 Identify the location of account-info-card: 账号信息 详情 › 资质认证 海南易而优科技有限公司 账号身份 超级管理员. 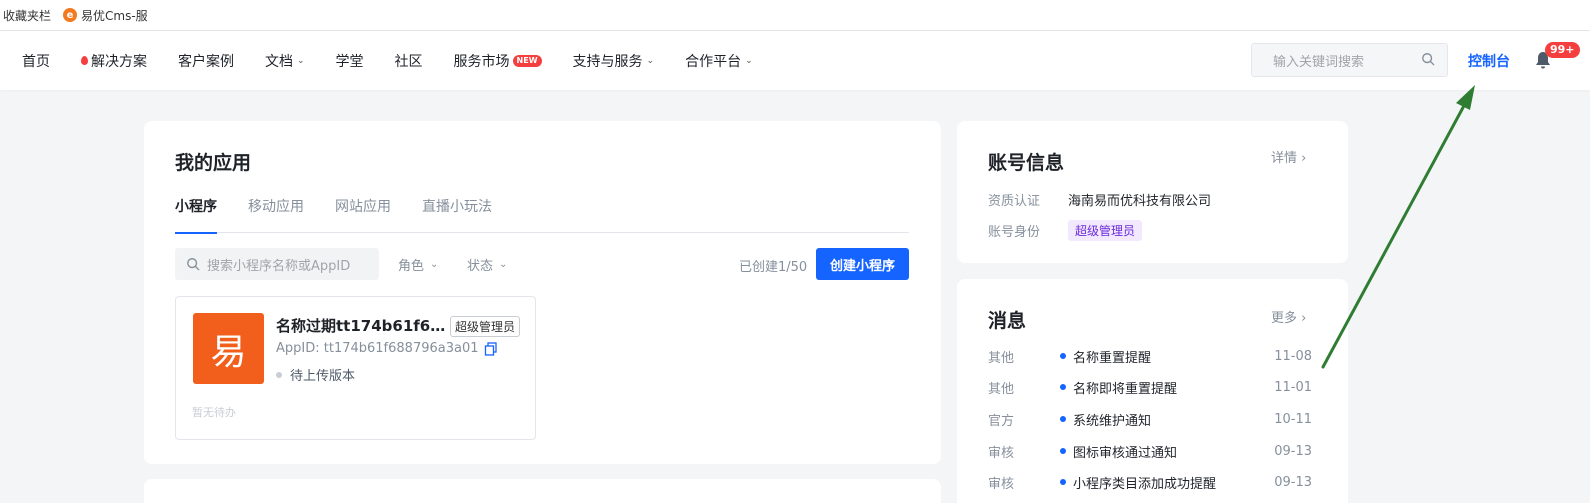
(1152, 192).